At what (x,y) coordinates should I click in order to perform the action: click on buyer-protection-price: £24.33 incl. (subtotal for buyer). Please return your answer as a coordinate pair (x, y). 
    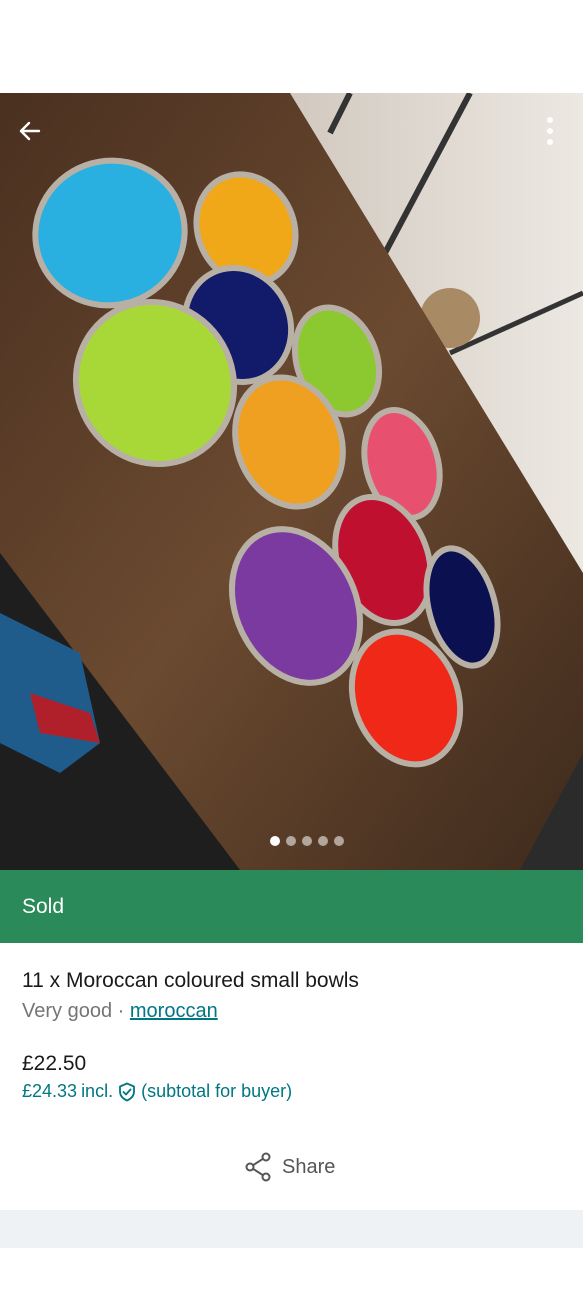
    Looking at the image, I should click on (157, 1091).